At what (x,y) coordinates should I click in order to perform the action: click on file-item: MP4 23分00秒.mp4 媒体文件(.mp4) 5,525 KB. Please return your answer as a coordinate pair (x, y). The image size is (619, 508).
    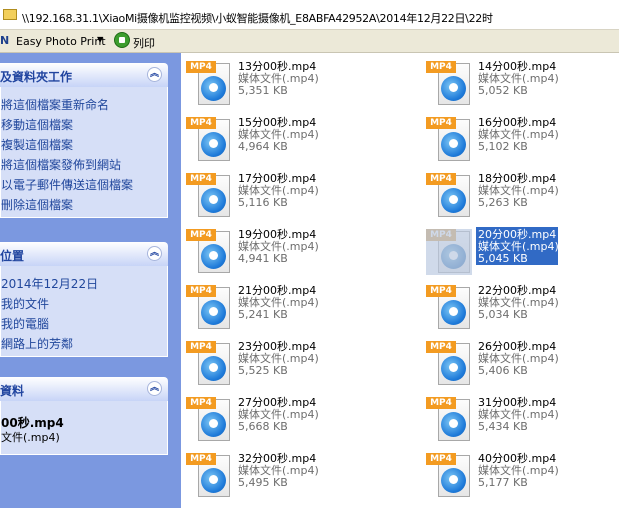
    Looking at the image, I should click on (286, 364).